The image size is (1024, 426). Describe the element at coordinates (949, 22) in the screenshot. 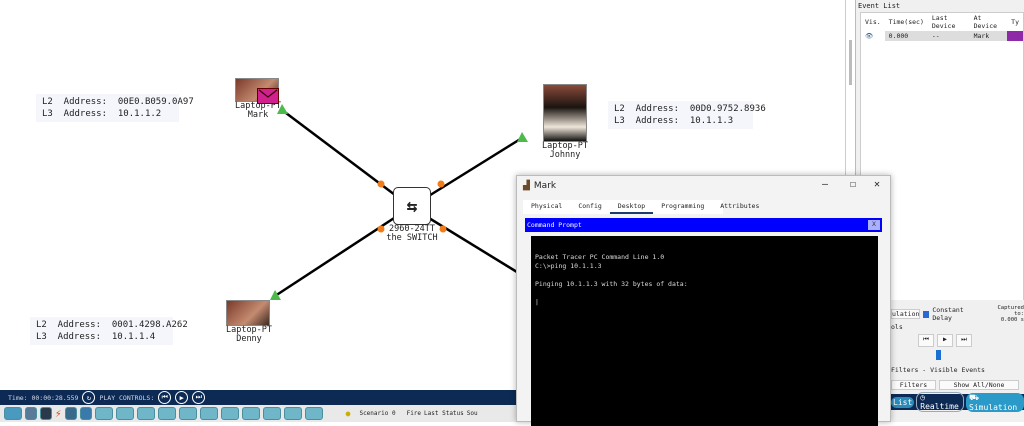

I see `col-last-device: Last Device` at that location.